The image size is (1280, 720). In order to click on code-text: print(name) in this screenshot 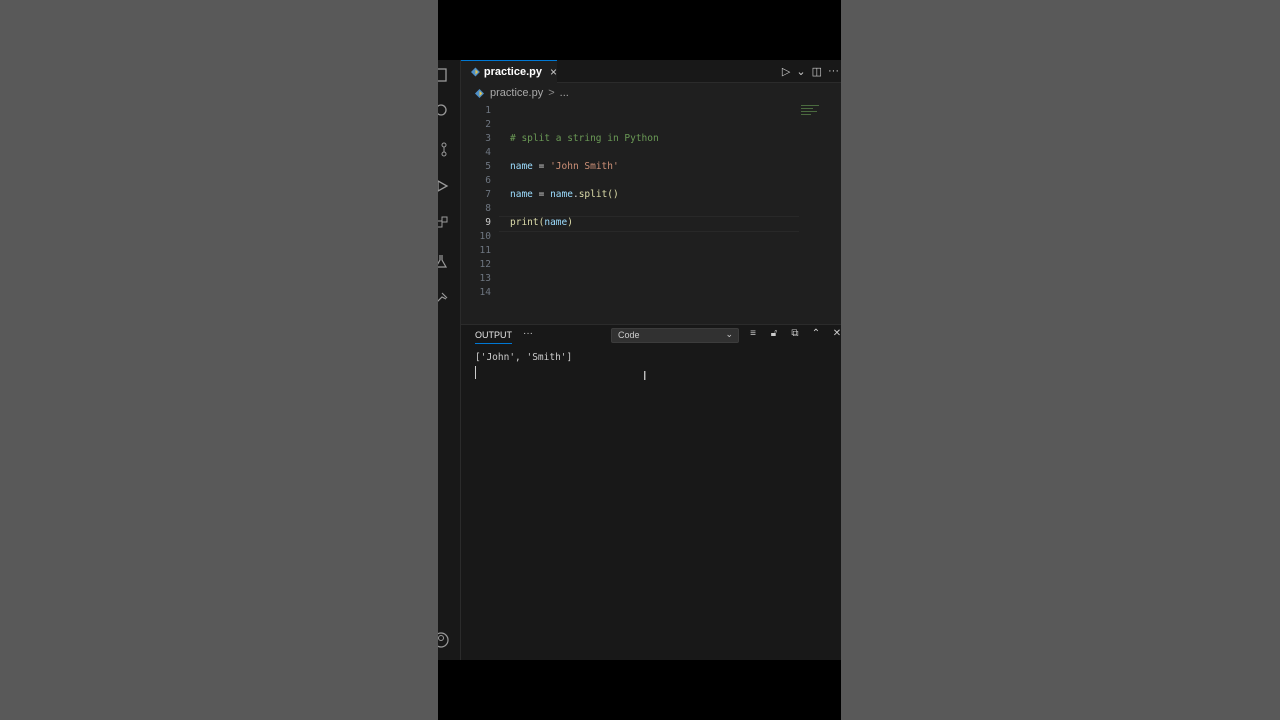, I will do `click(541, 223)`.